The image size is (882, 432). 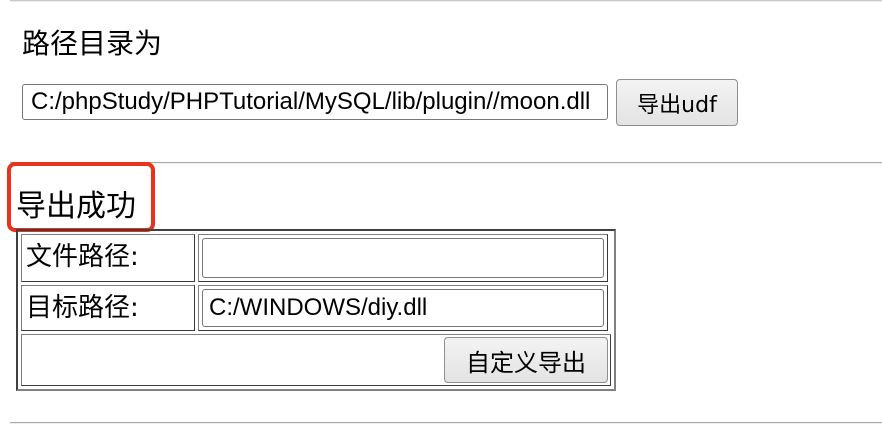 I want to click on export-success-message: 导出成功, so click(x=76, y=206).